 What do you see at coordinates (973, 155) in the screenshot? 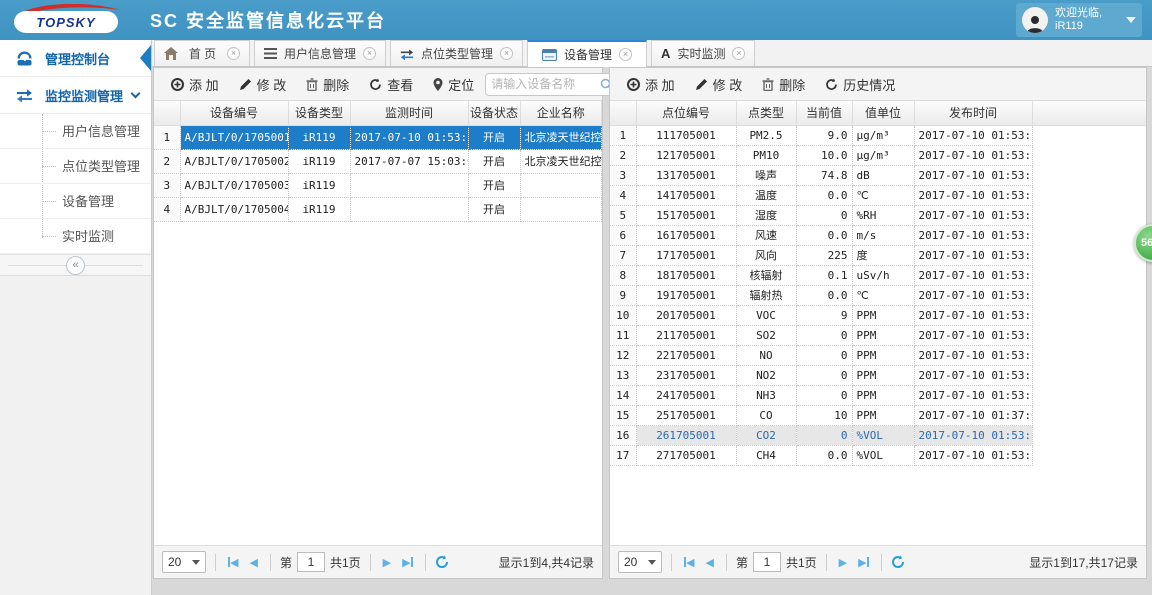
I see `table-cell: 2017-07-10 01:53:21` at bounding box center [973, 155].